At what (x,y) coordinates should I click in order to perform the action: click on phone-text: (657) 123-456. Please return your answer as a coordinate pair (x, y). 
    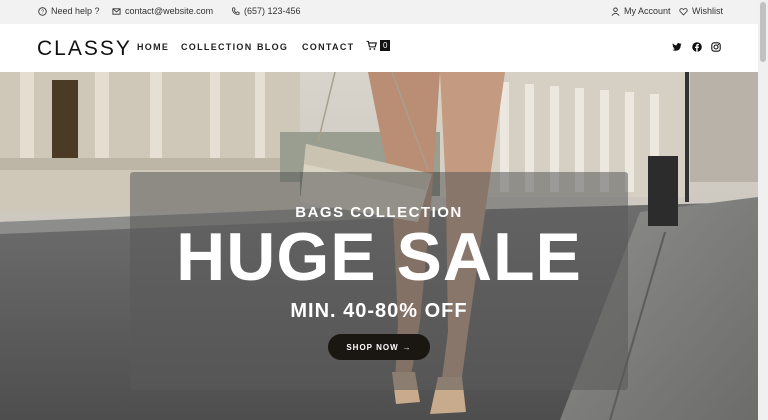
    Looking at the image, I should click on (272, 11).